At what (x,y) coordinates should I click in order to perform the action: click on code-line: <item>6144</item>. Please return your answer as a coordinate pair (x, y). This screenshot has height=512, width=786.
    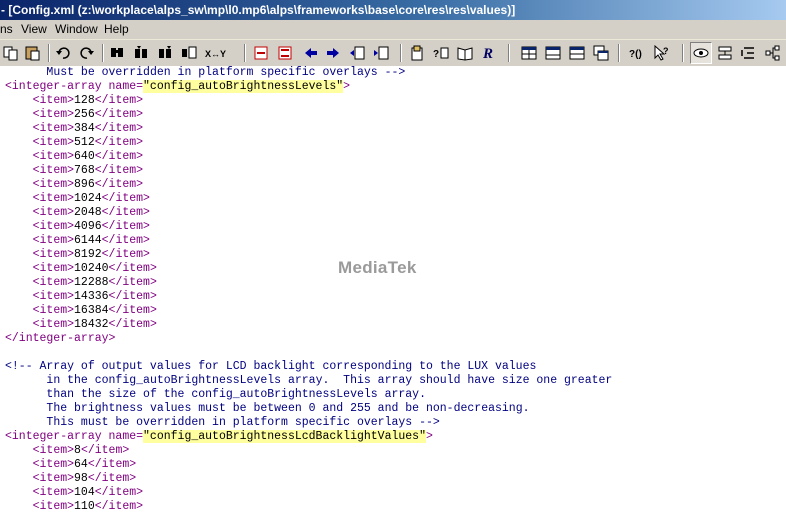
    Looking at the image, I should click on (77, 241).